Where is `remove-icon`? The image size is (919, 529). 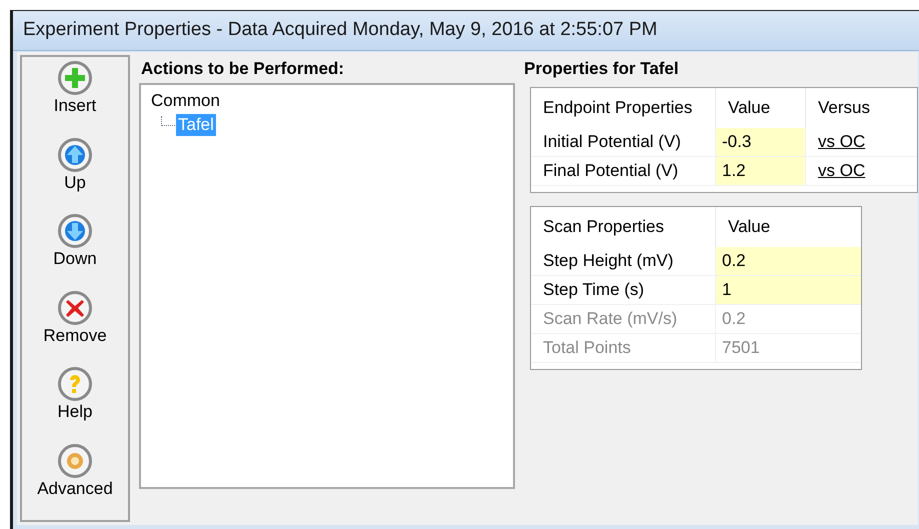 remove-icon is located at coordinates (75, 307).